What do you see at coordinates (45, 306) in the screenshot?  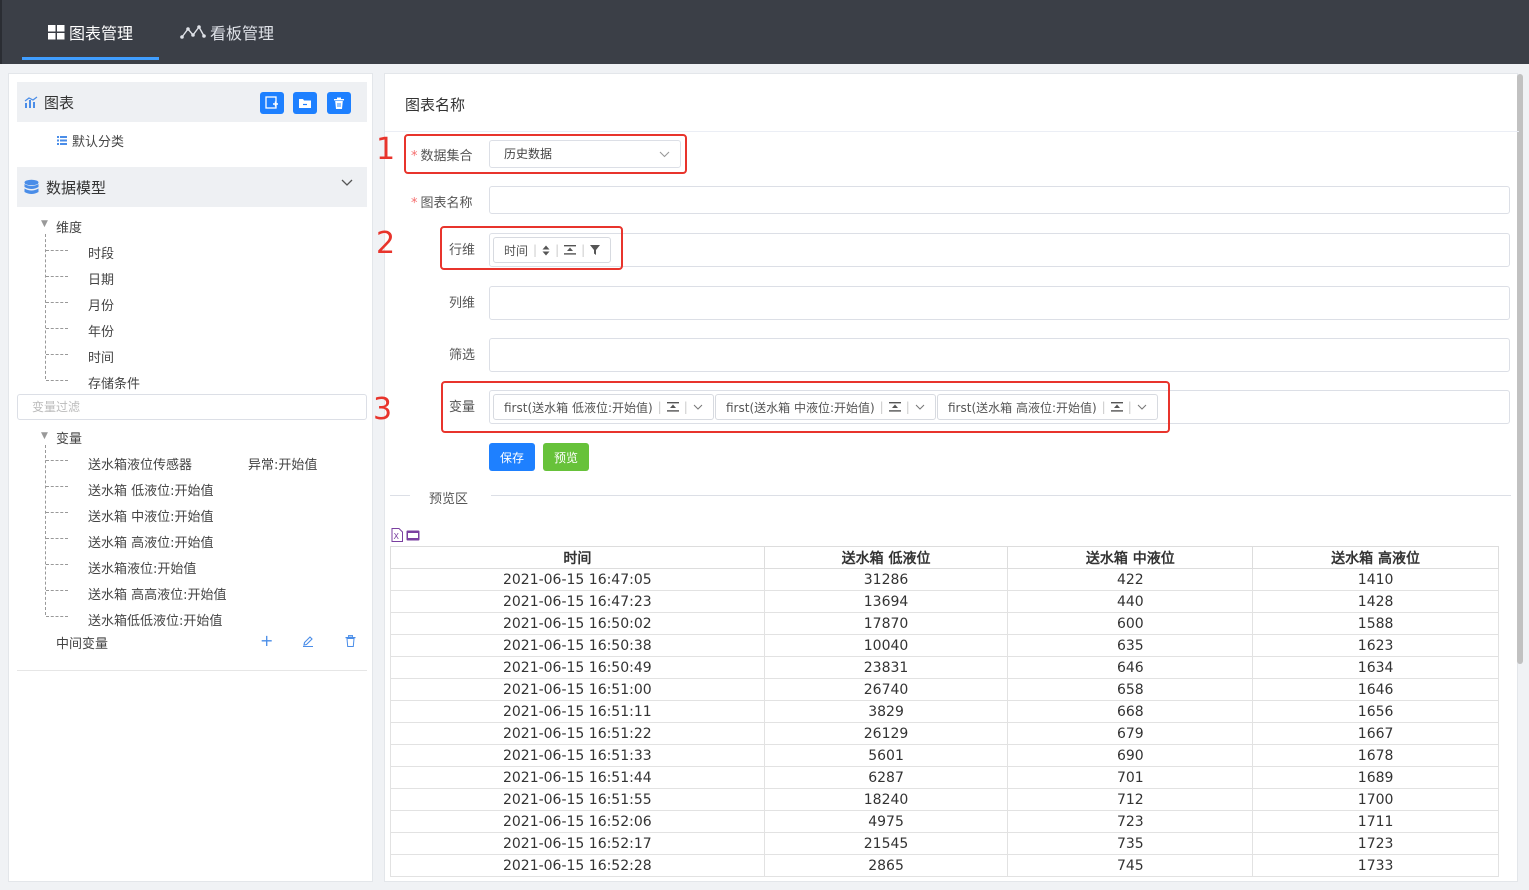 I see `tree-connector` at bounding box center [45, 306].